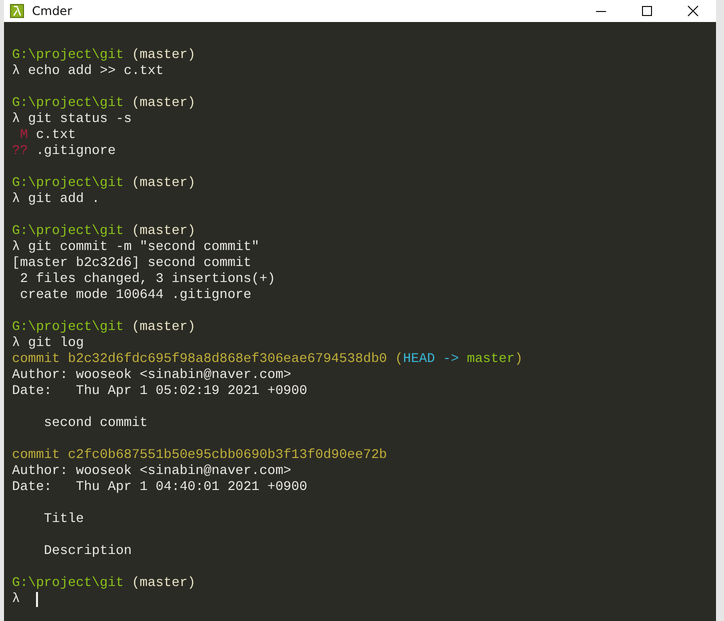 The width and height of the screenshot is (724, 621). What do you see at coordinates (64, 151) in the screenshot?
I see `terminal-line: ?? .gitignore` at bounding box center [64, 151].